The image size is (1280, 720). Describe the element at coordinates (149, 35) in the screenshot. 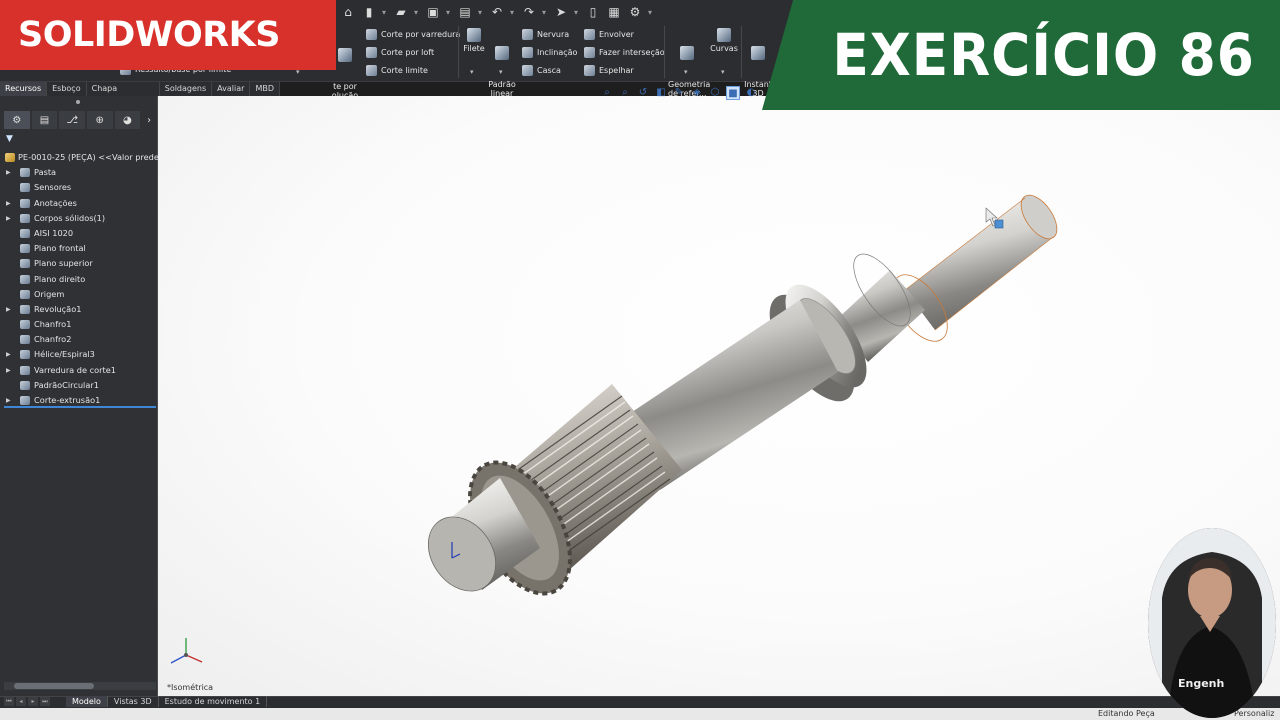

I see `brand-title: SOLIDWORKS` at that location.